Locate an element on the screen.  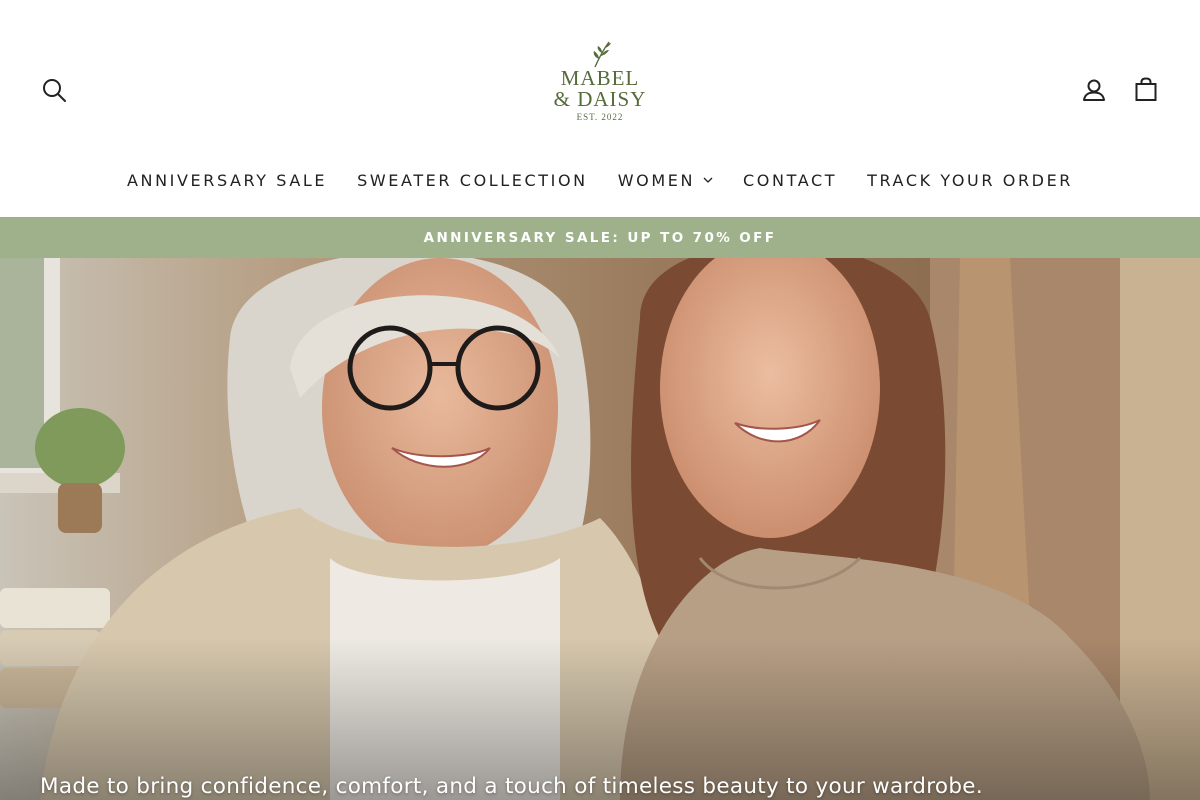
brand-logo: MABEL & DAISY EST. 2022 is located at coordinates (600, 86).